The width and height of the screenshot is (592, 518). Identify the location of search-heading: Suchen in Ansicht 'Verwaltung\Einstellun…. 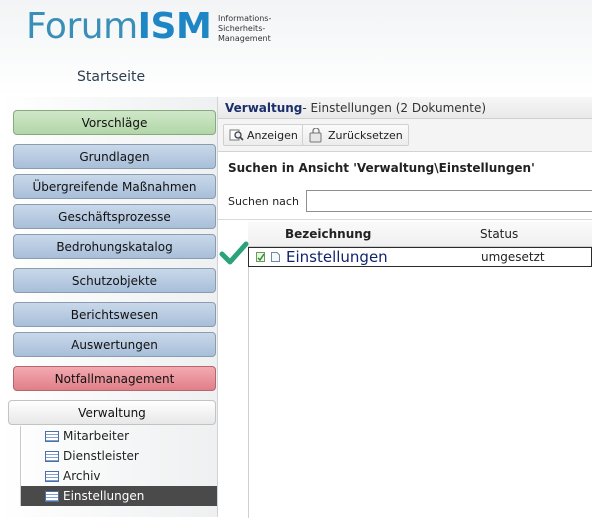
(381, 168).